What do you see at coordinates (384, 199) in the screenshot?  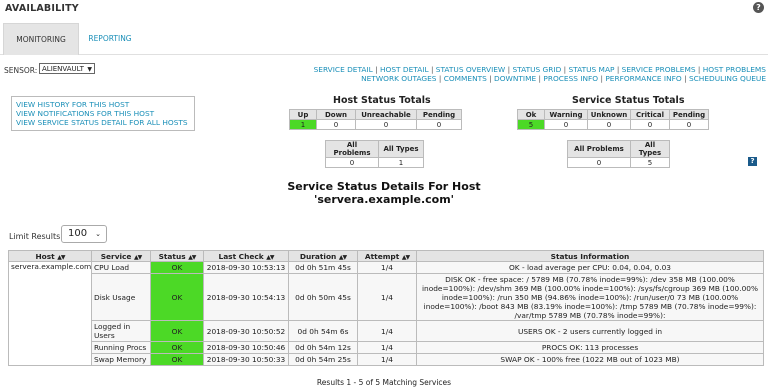 I see `details-host-name: 'servera.example.com'` at bounding box center [384, 199].